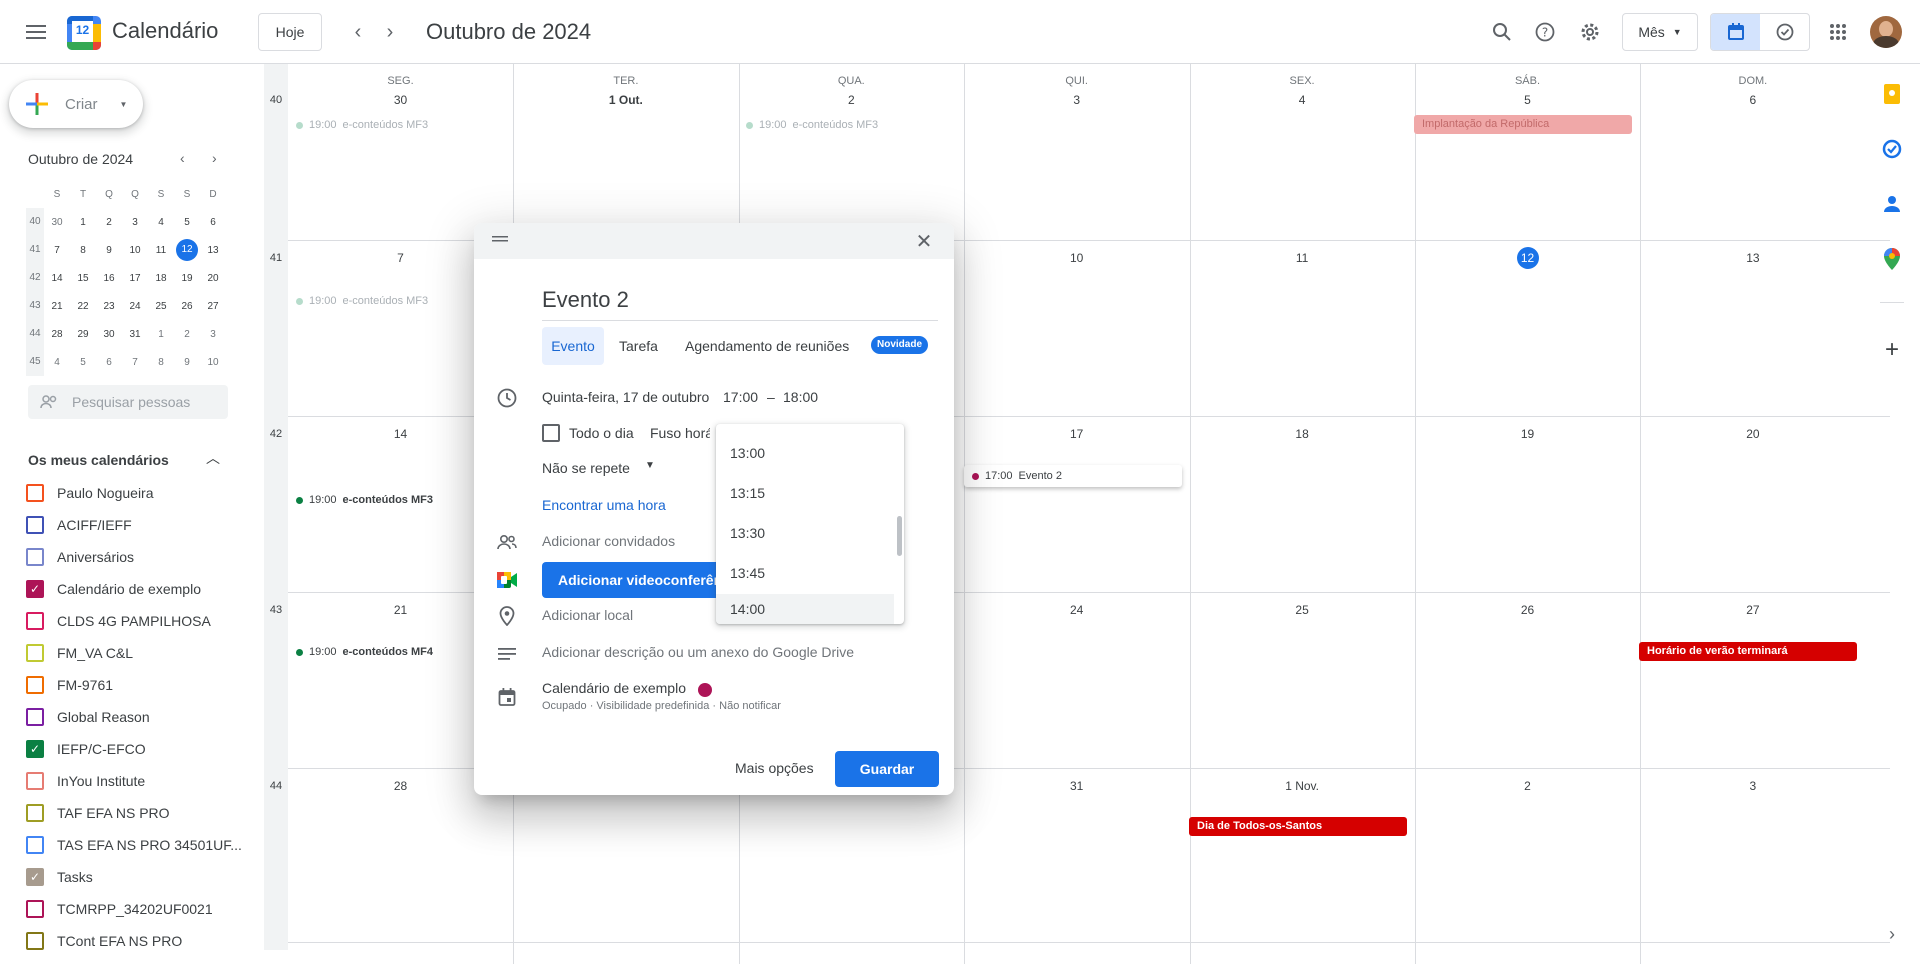 This screenshot has width=1920, height=964. What do you see at coordinates (358, 32) in the screenshot?
I see `previous-period-button: ‹` at bounding box center [358, 32].